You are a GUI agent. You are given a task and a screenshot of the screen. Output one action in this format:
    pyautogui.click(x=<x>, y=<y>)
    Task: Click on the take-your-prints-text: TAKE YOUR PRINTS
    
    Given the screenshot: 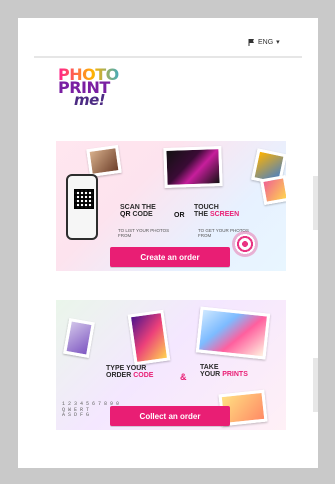 What is the action you would take?
    pyautogui.click(x=235, y=371)
    